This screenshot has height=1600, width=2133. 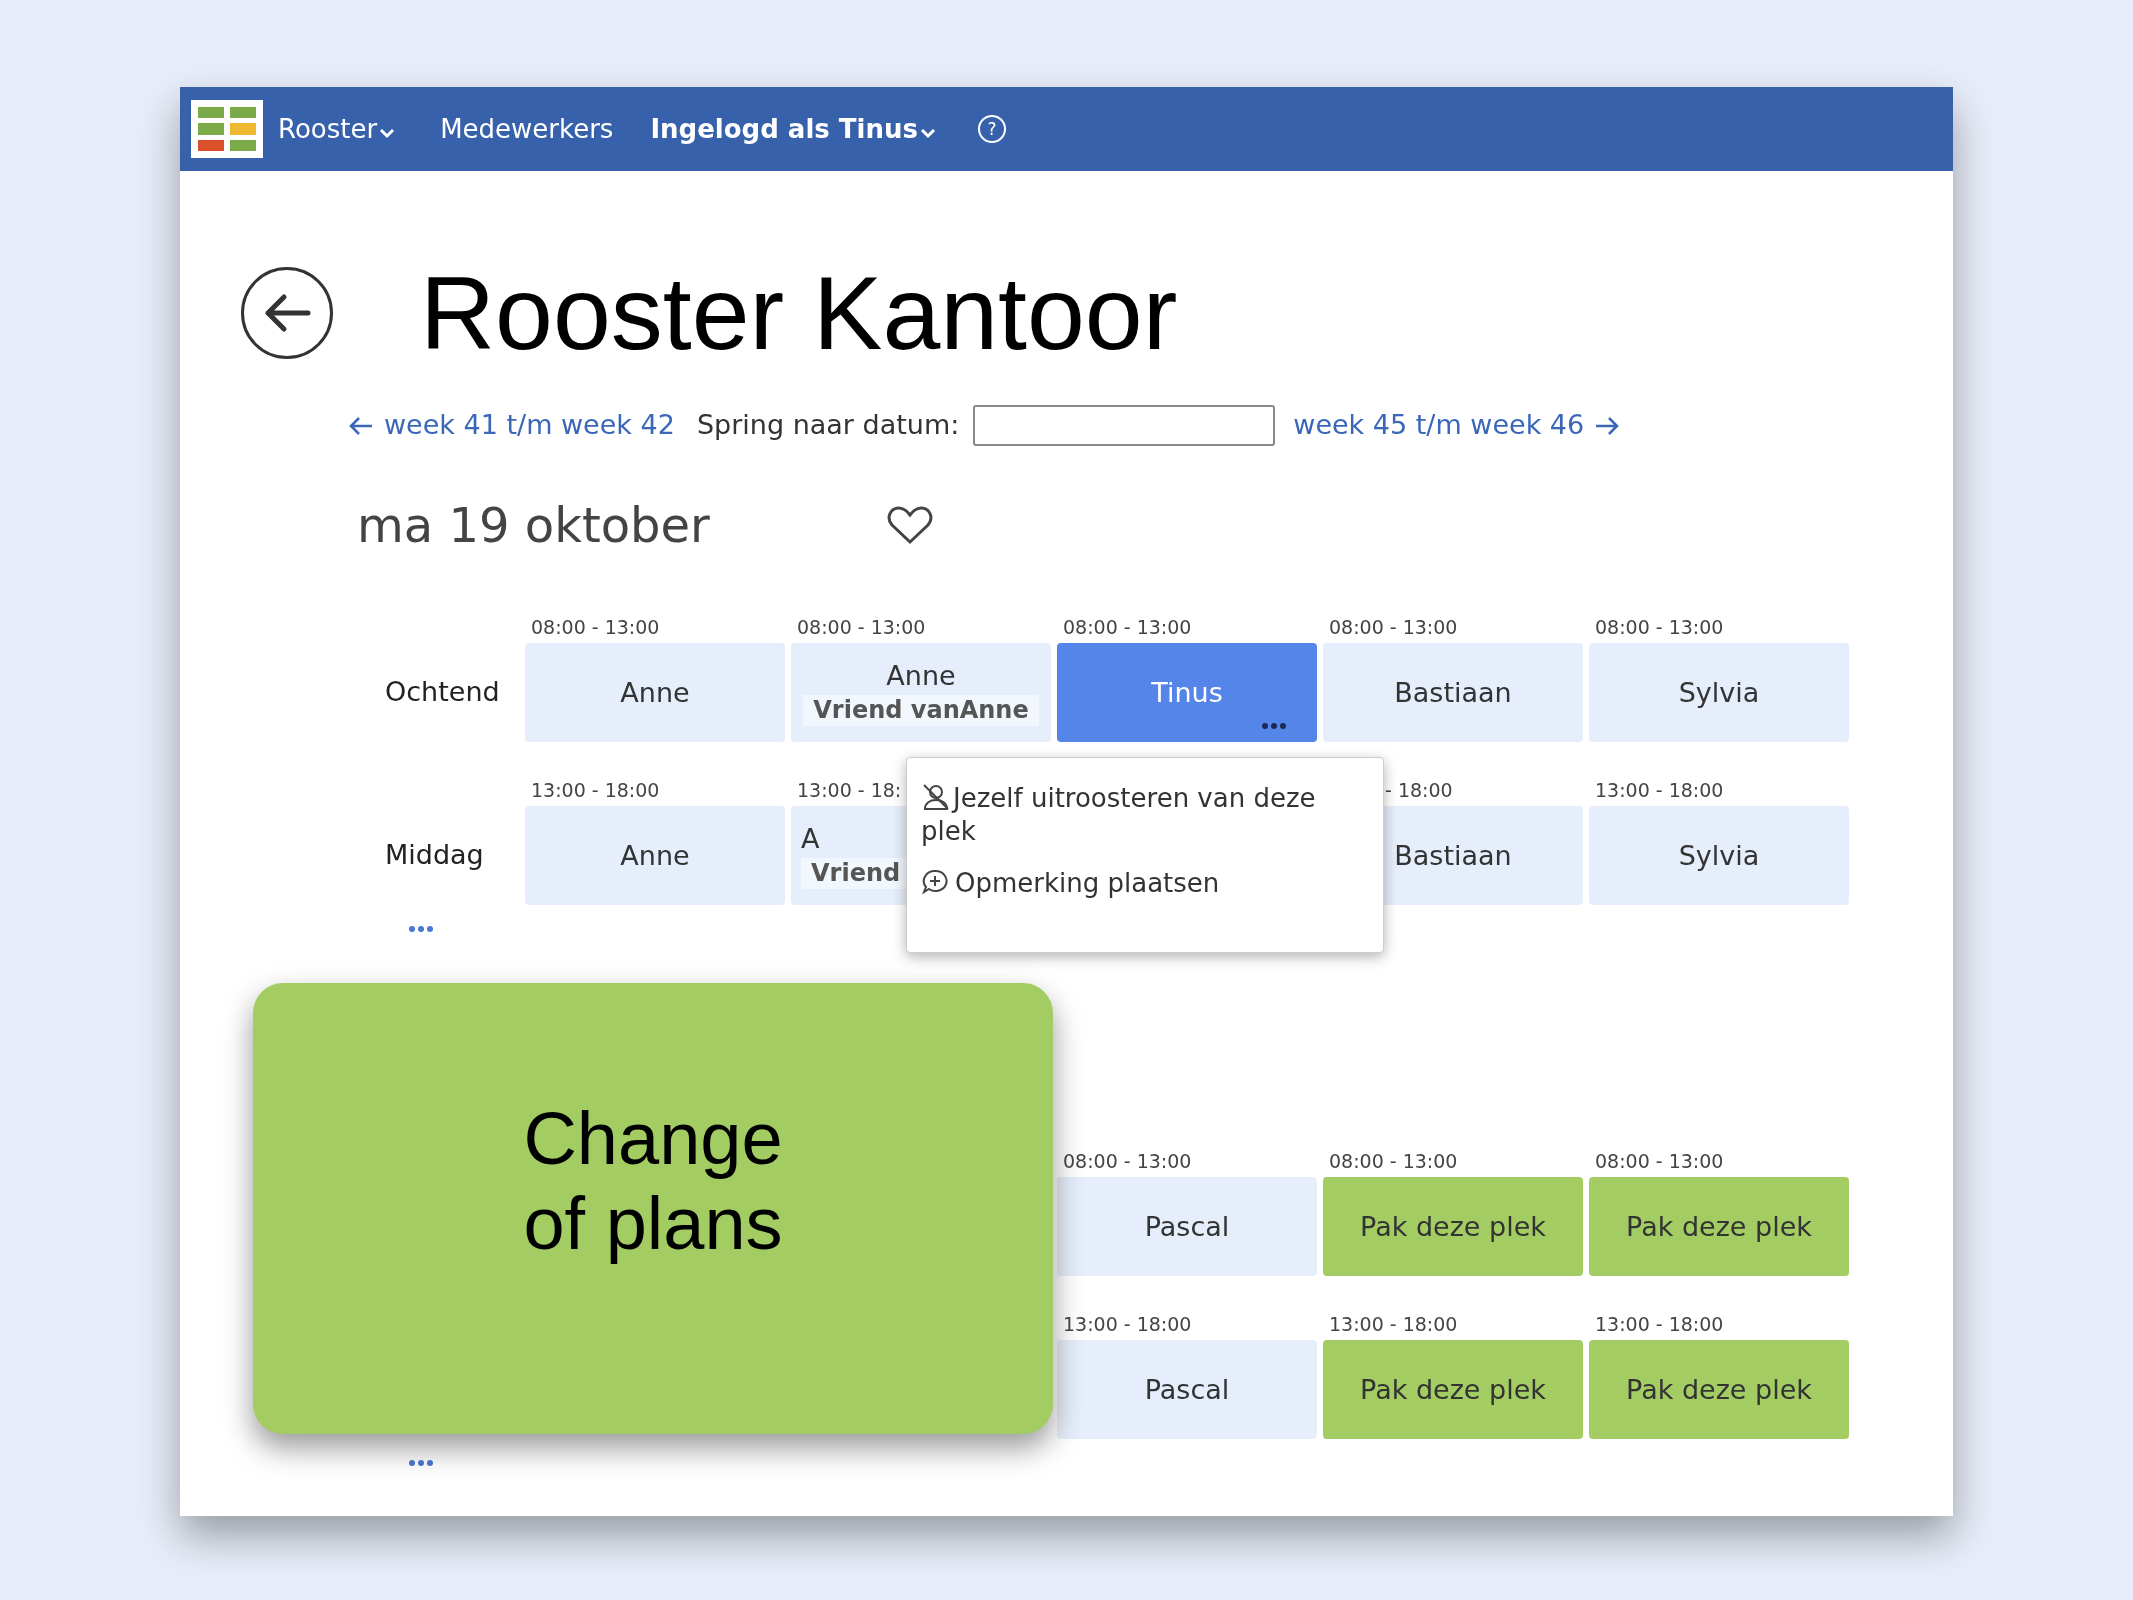 I want to click on left-arrow-icon, so click(x=361, y=425).